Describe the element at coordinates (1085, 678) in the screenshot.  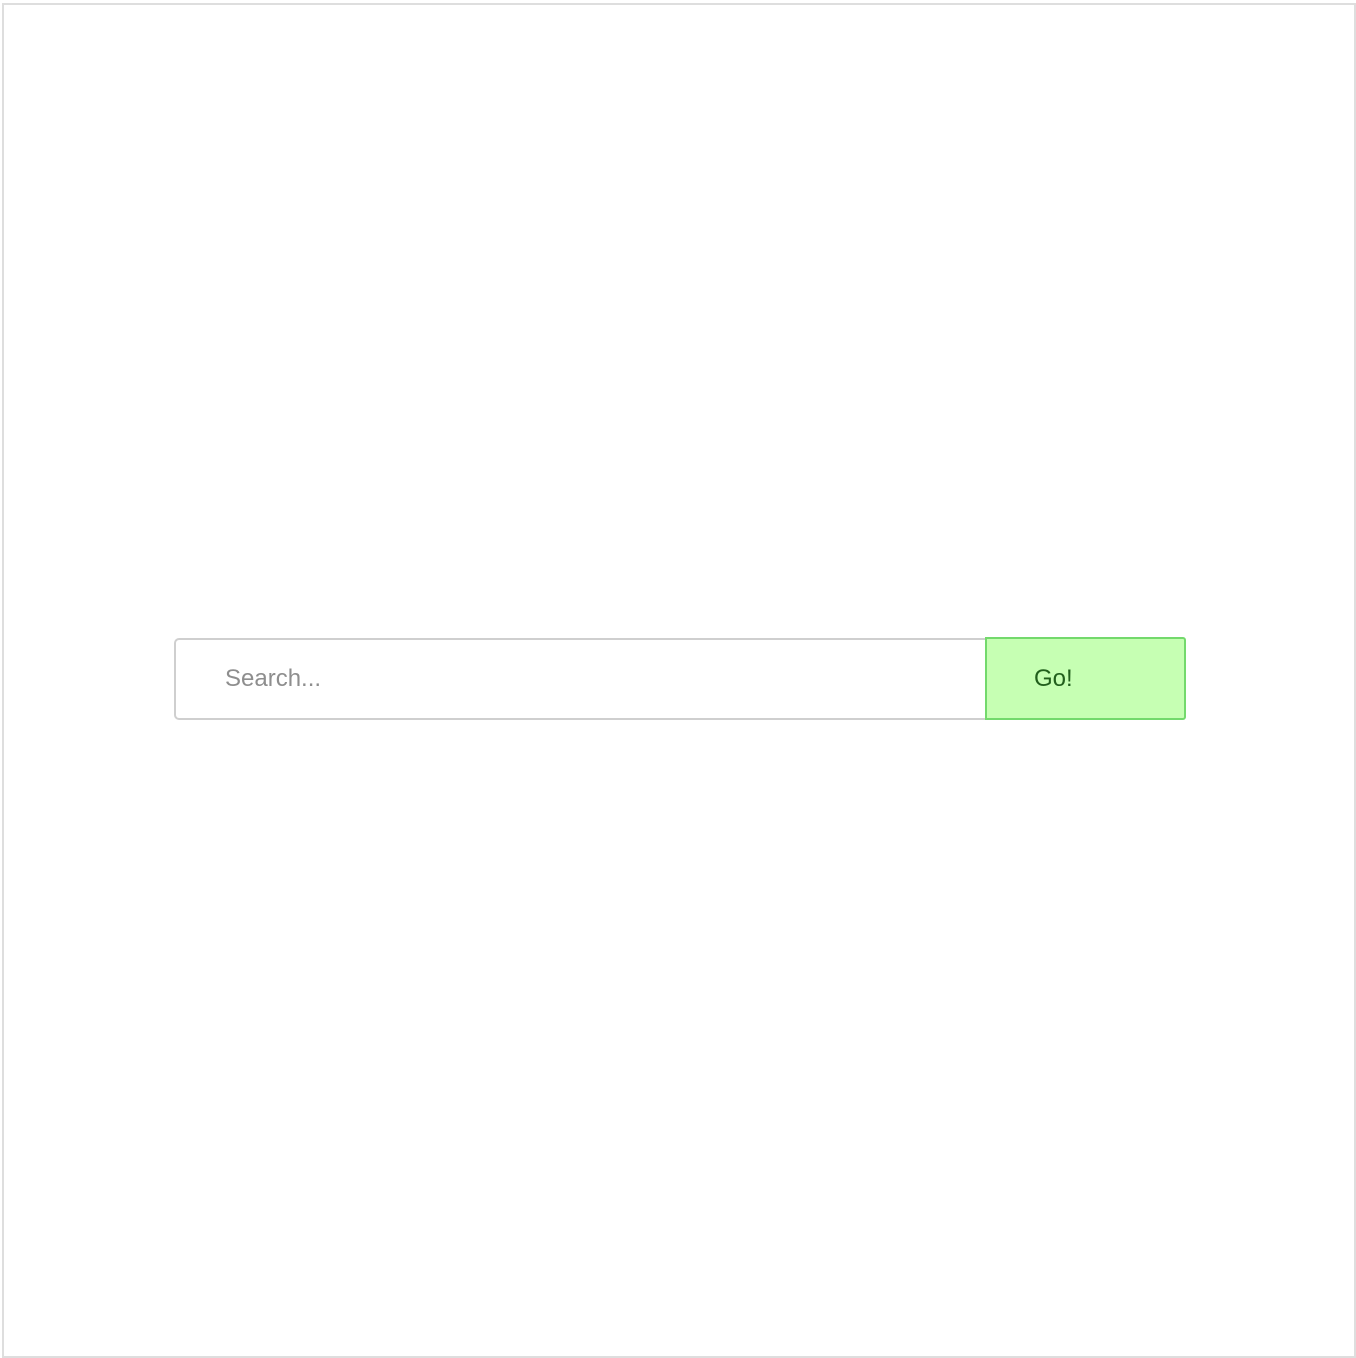
I see `go-button: Go!` at that location.